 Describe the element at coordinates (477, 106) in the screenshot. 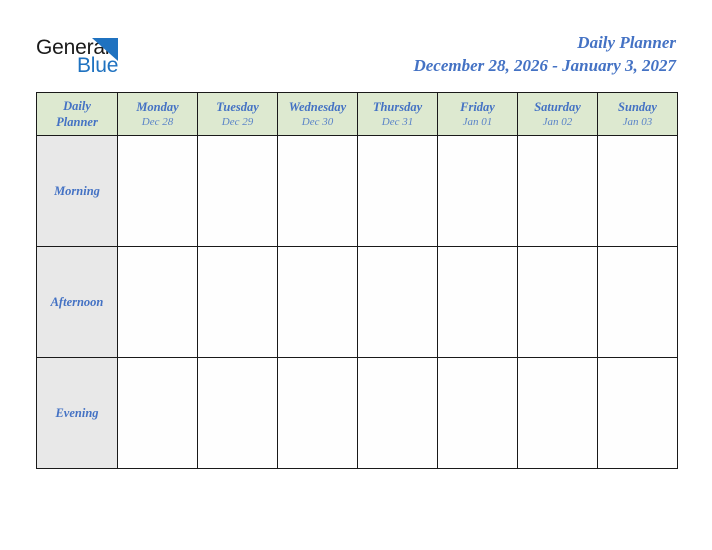

I see `day-name-friday: Friday` at that location.